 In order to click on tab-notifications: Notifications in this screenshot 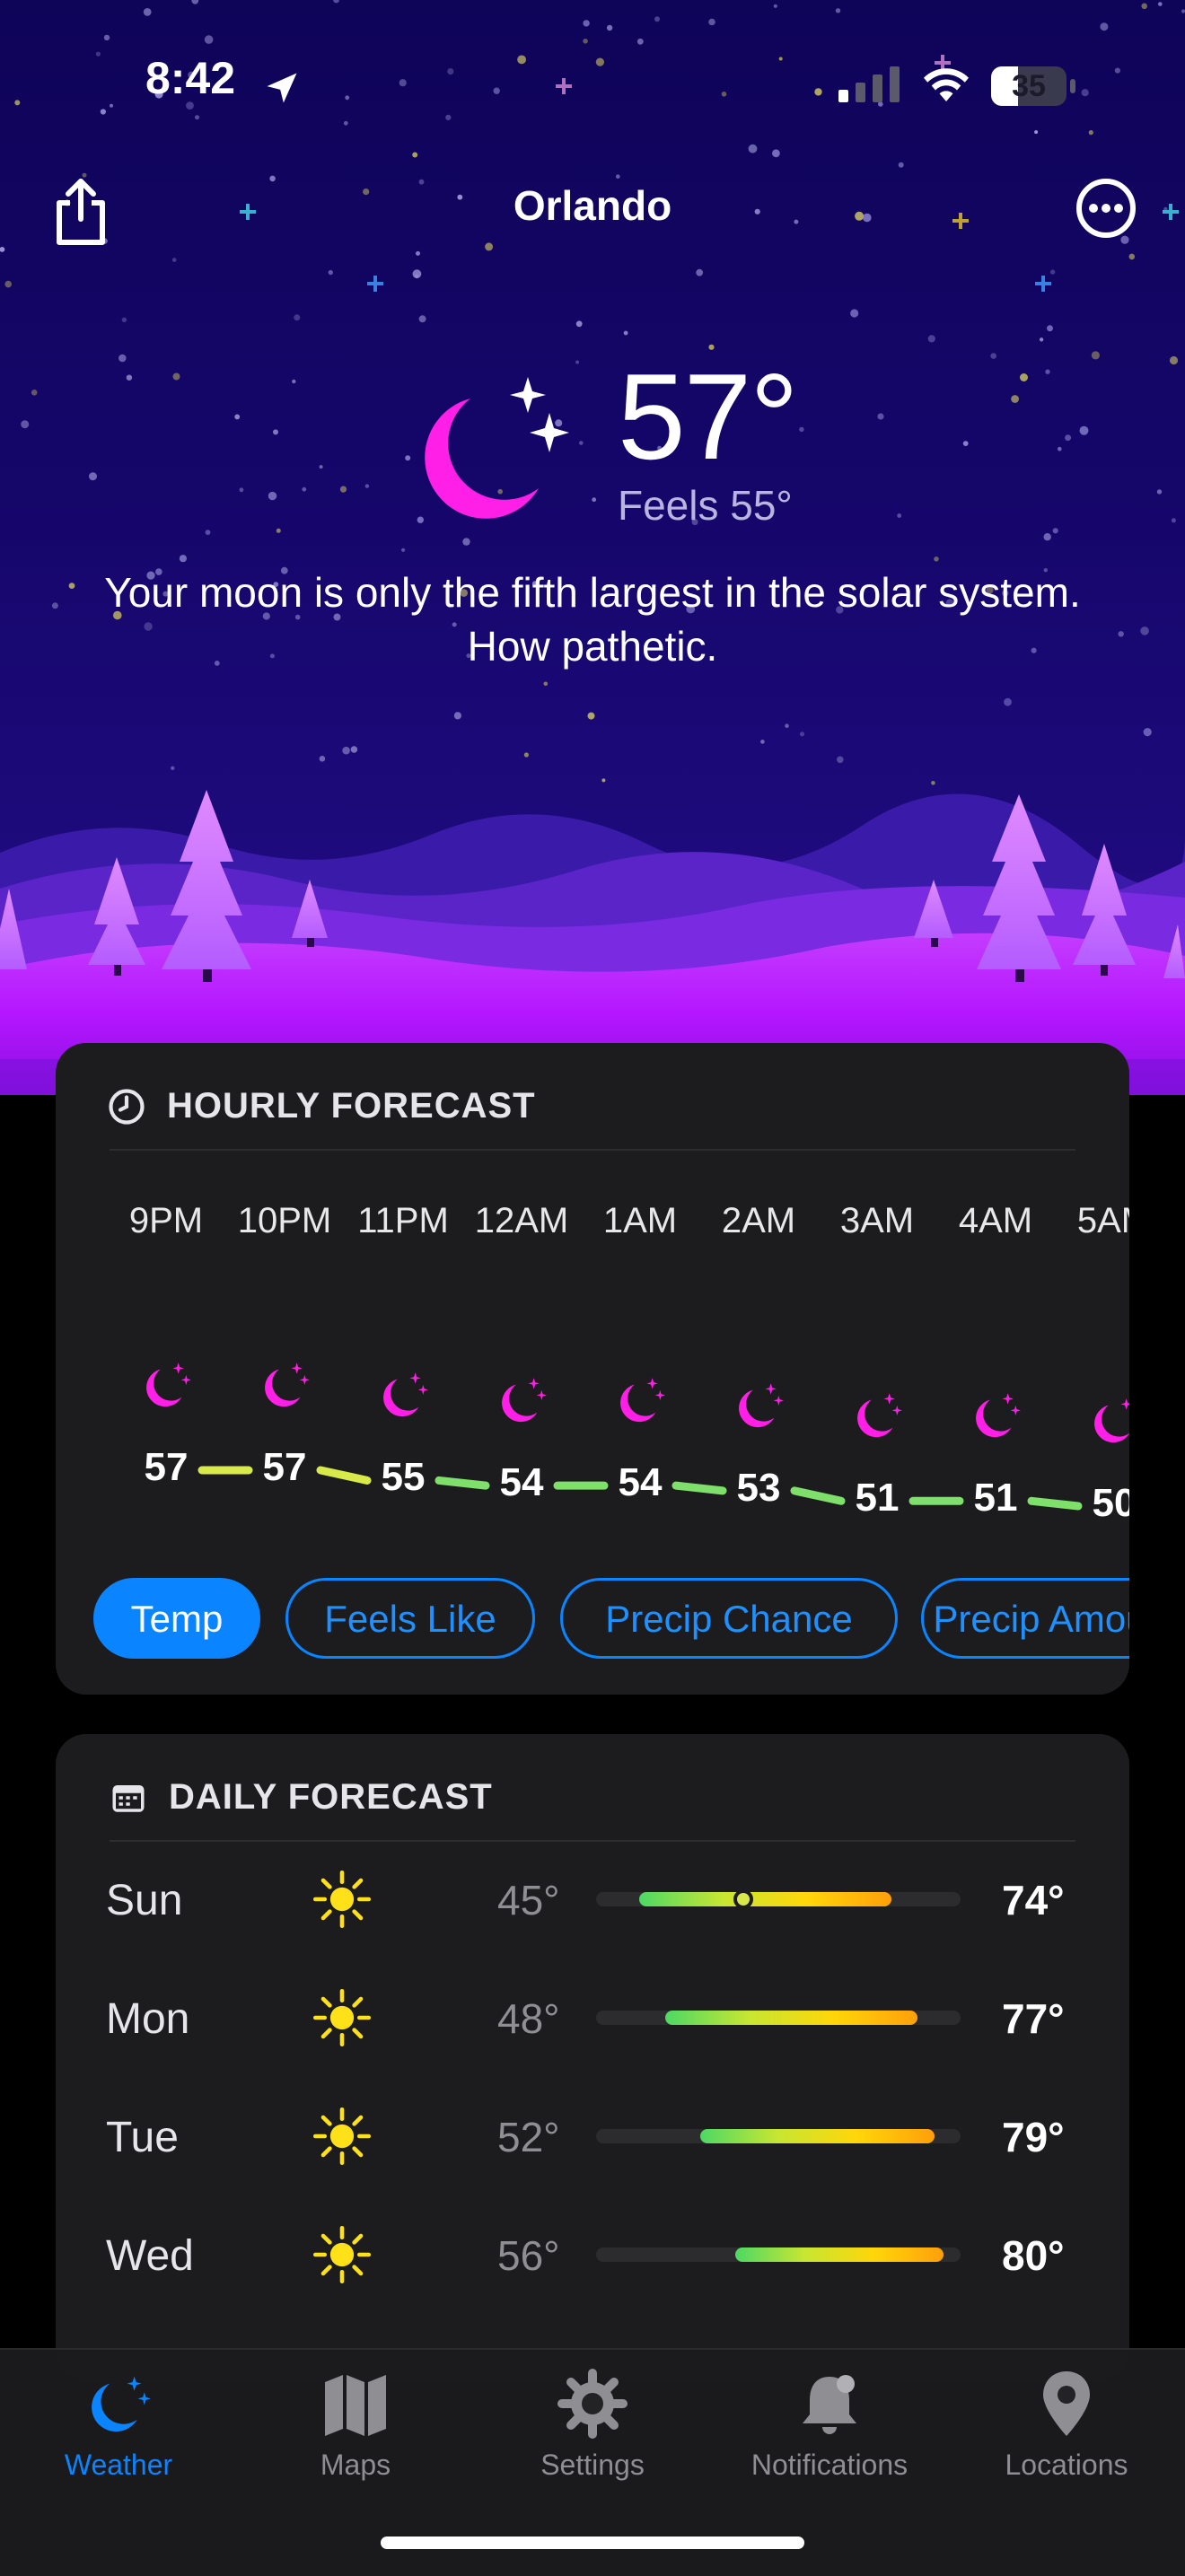, I will do `click(829, 2439)`.